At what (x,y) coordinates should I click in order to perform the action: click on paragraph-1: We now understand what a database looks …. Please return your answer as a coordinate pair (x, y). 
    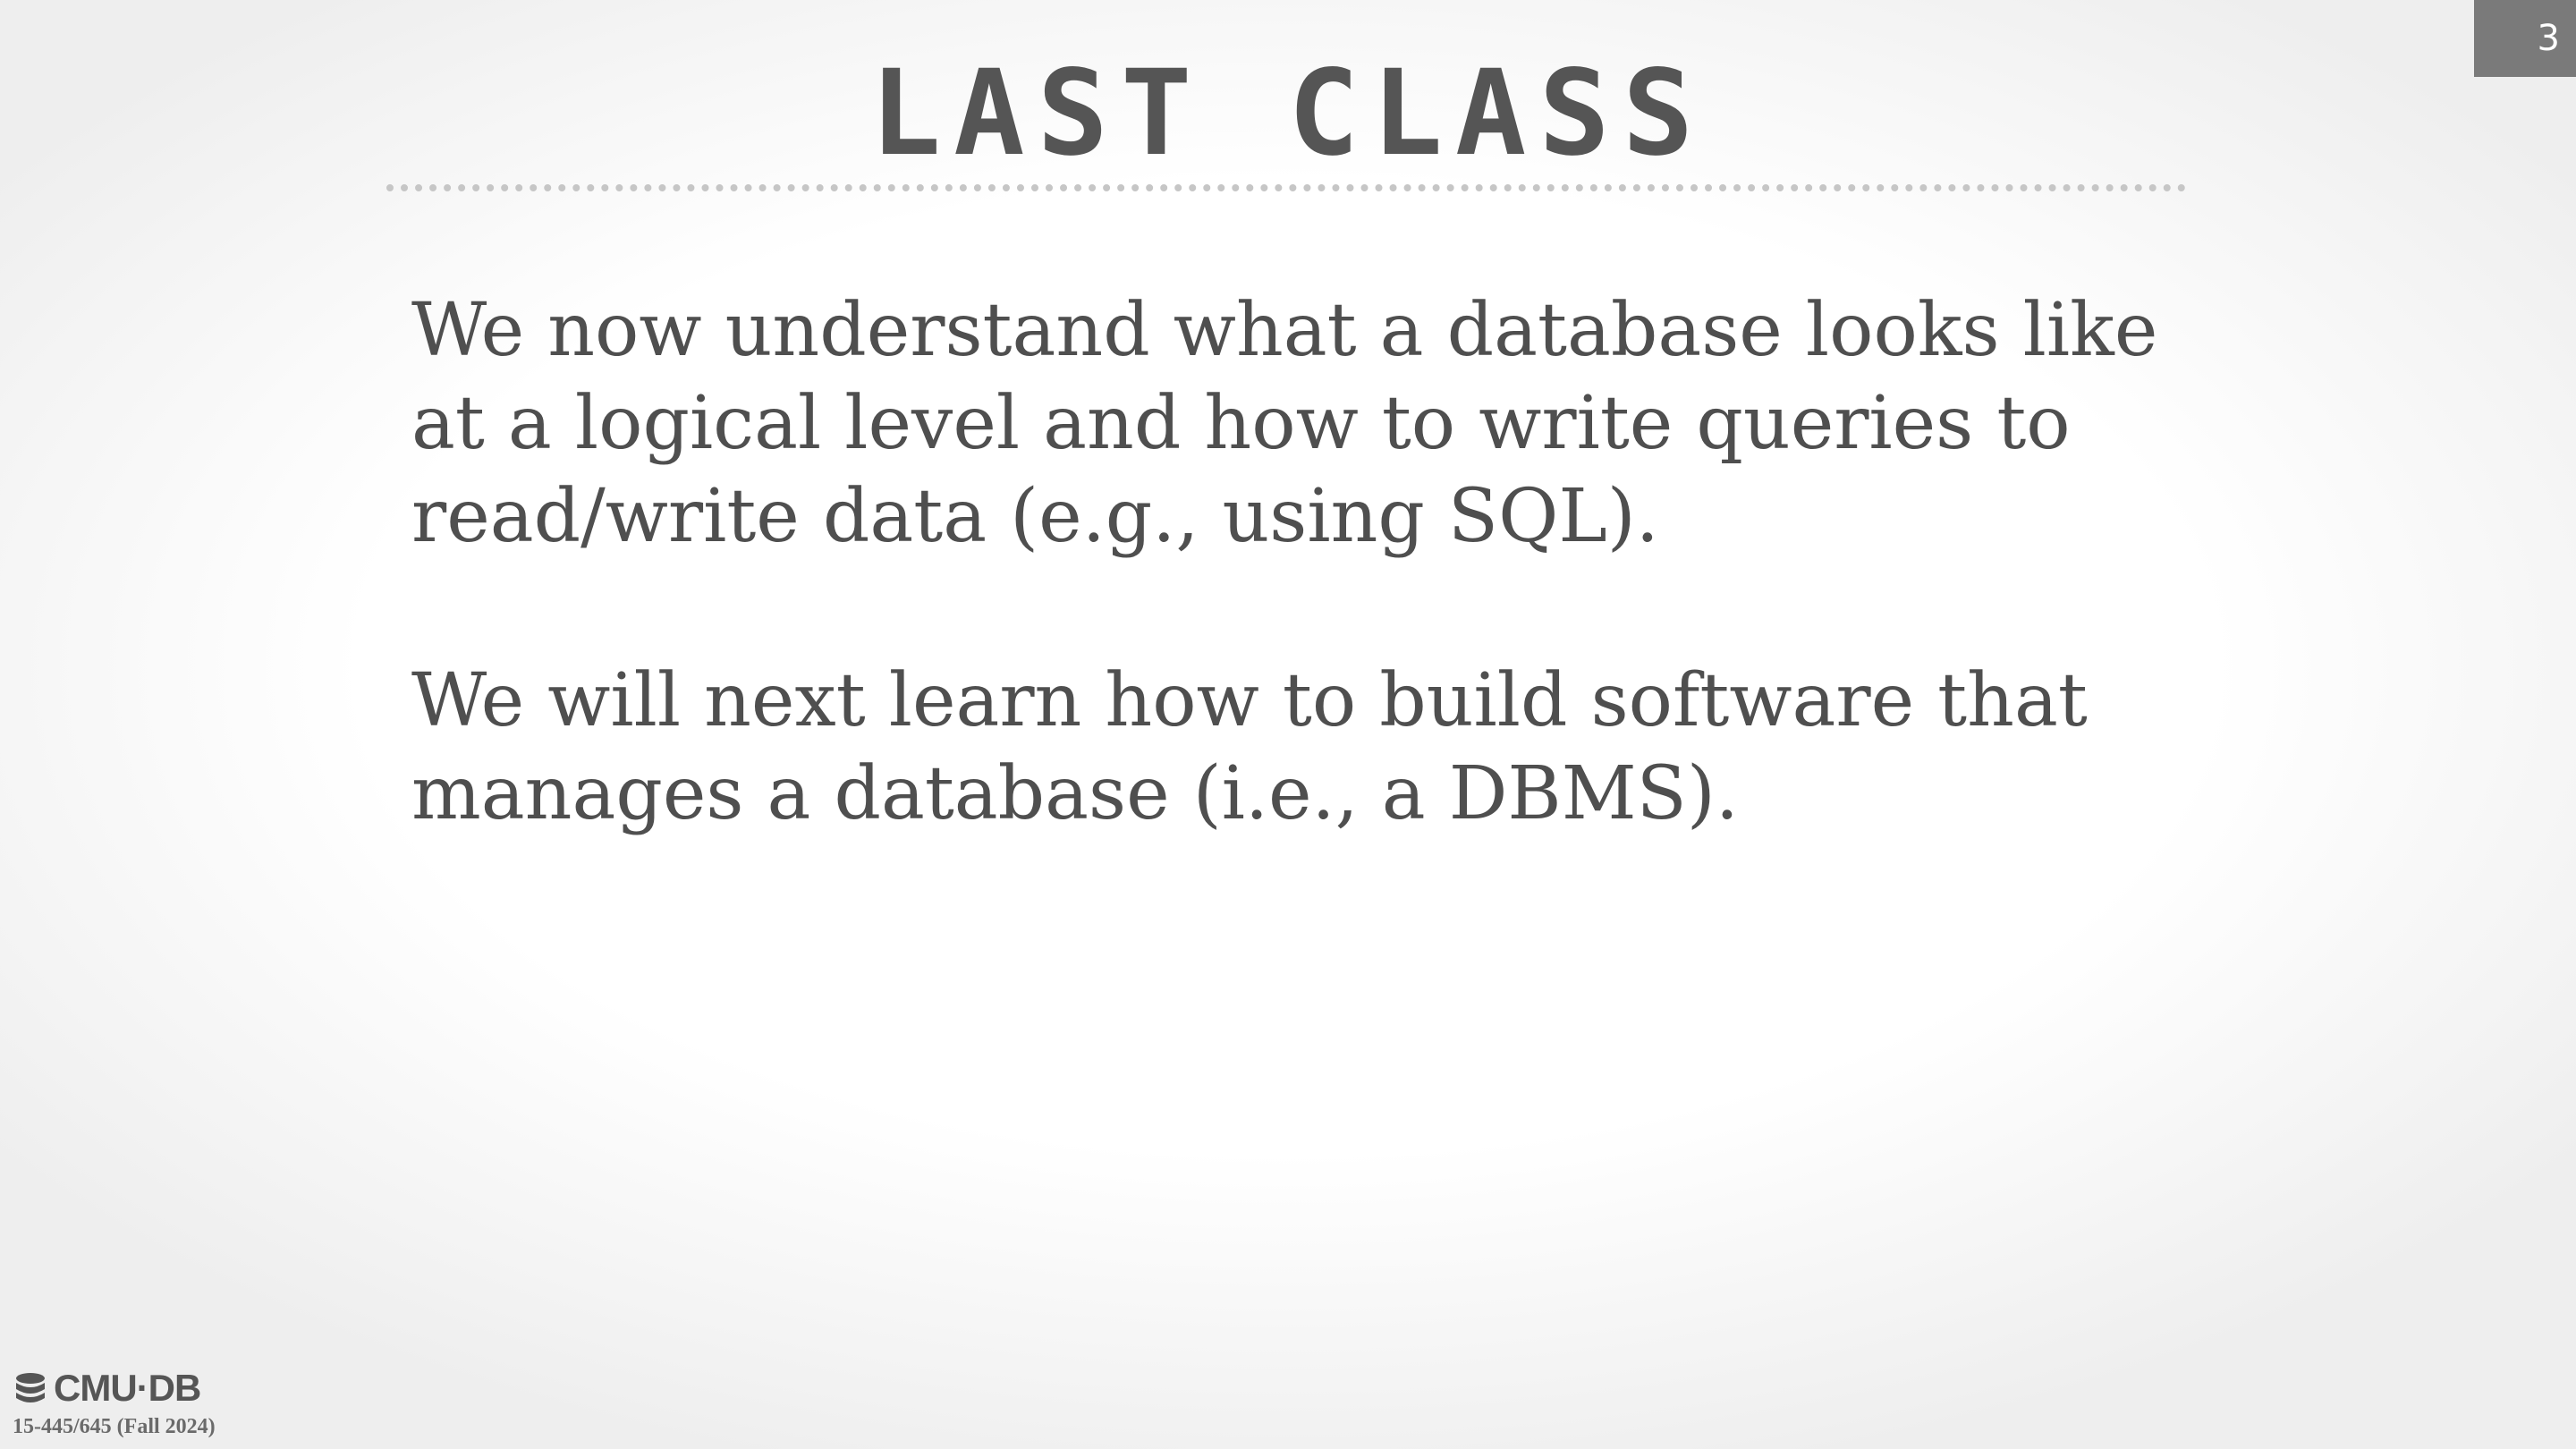
    Looking at the image, I should click on (1284, 423).